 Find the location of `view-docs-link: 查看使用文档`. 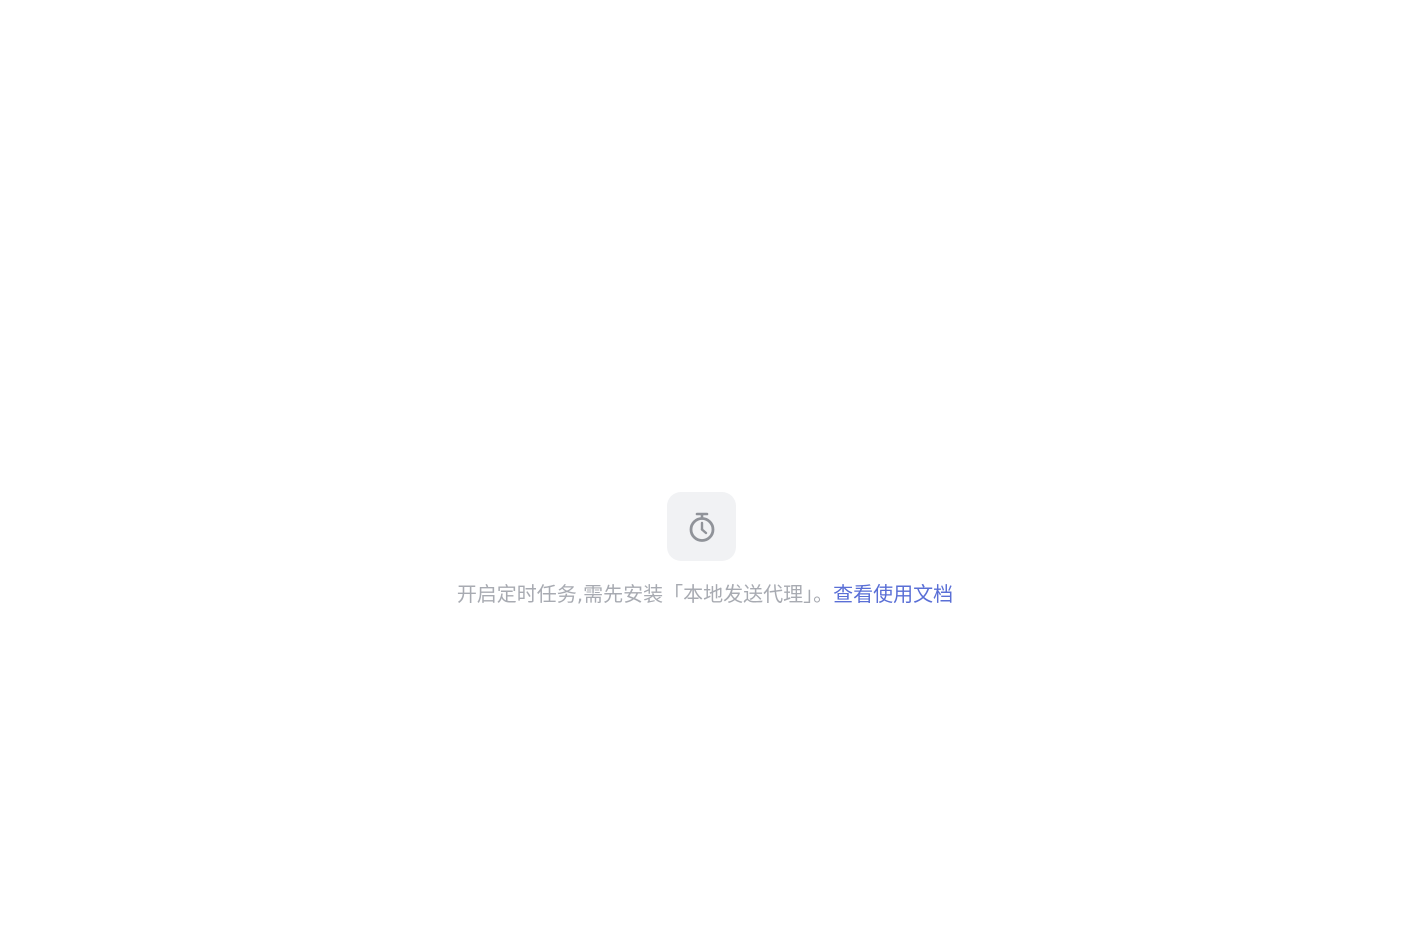

view-docs-link: 查看使用文档 is located at coordinates (893, 594).